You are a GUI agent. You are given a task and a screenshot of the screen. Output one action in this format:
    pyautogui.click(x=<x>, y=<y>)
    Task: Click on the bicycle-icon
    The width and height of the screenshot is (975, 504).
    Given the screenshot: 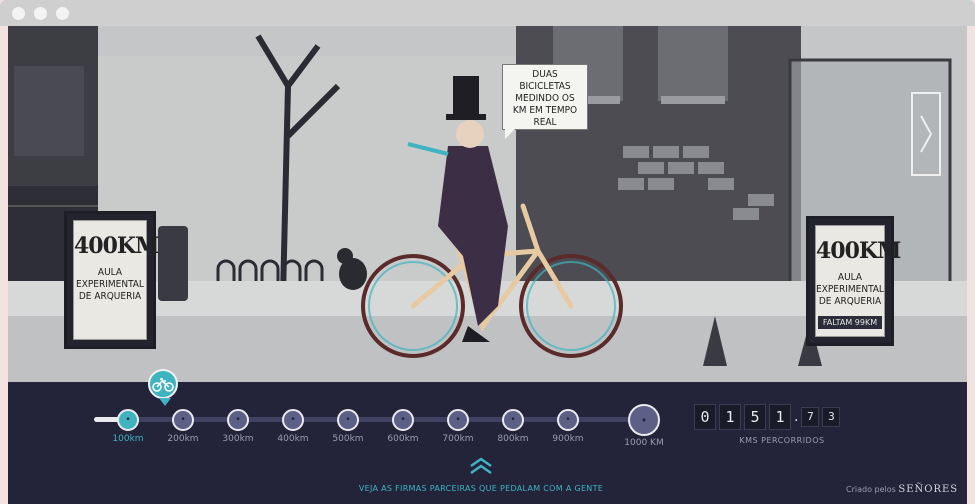 What is the action you would take?
    pyautogui.click(x=163, y=385)
    